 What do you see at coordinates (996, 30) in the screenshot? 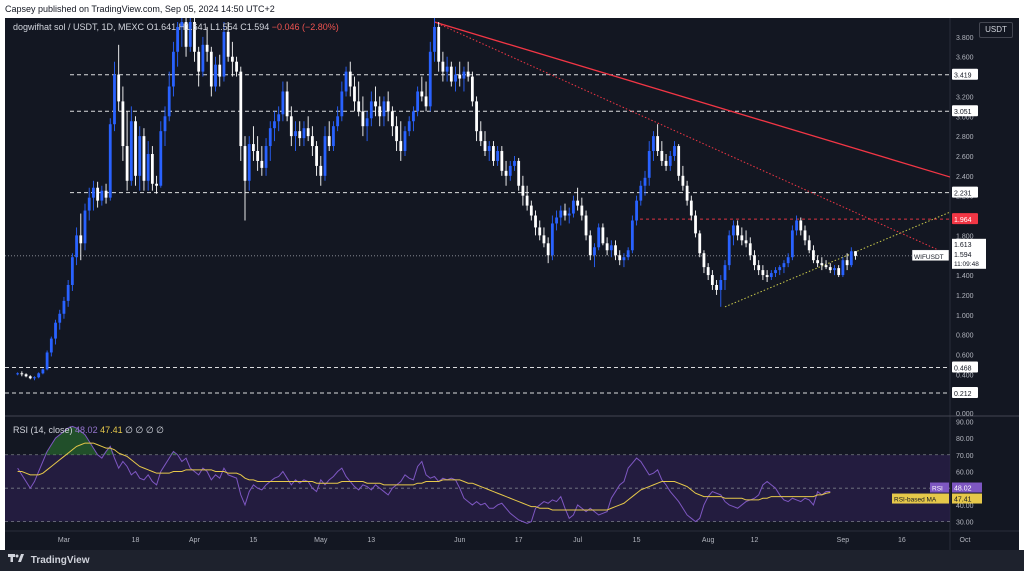
I see `quote-currency-button: USDT` at bounding box center [996, 30].